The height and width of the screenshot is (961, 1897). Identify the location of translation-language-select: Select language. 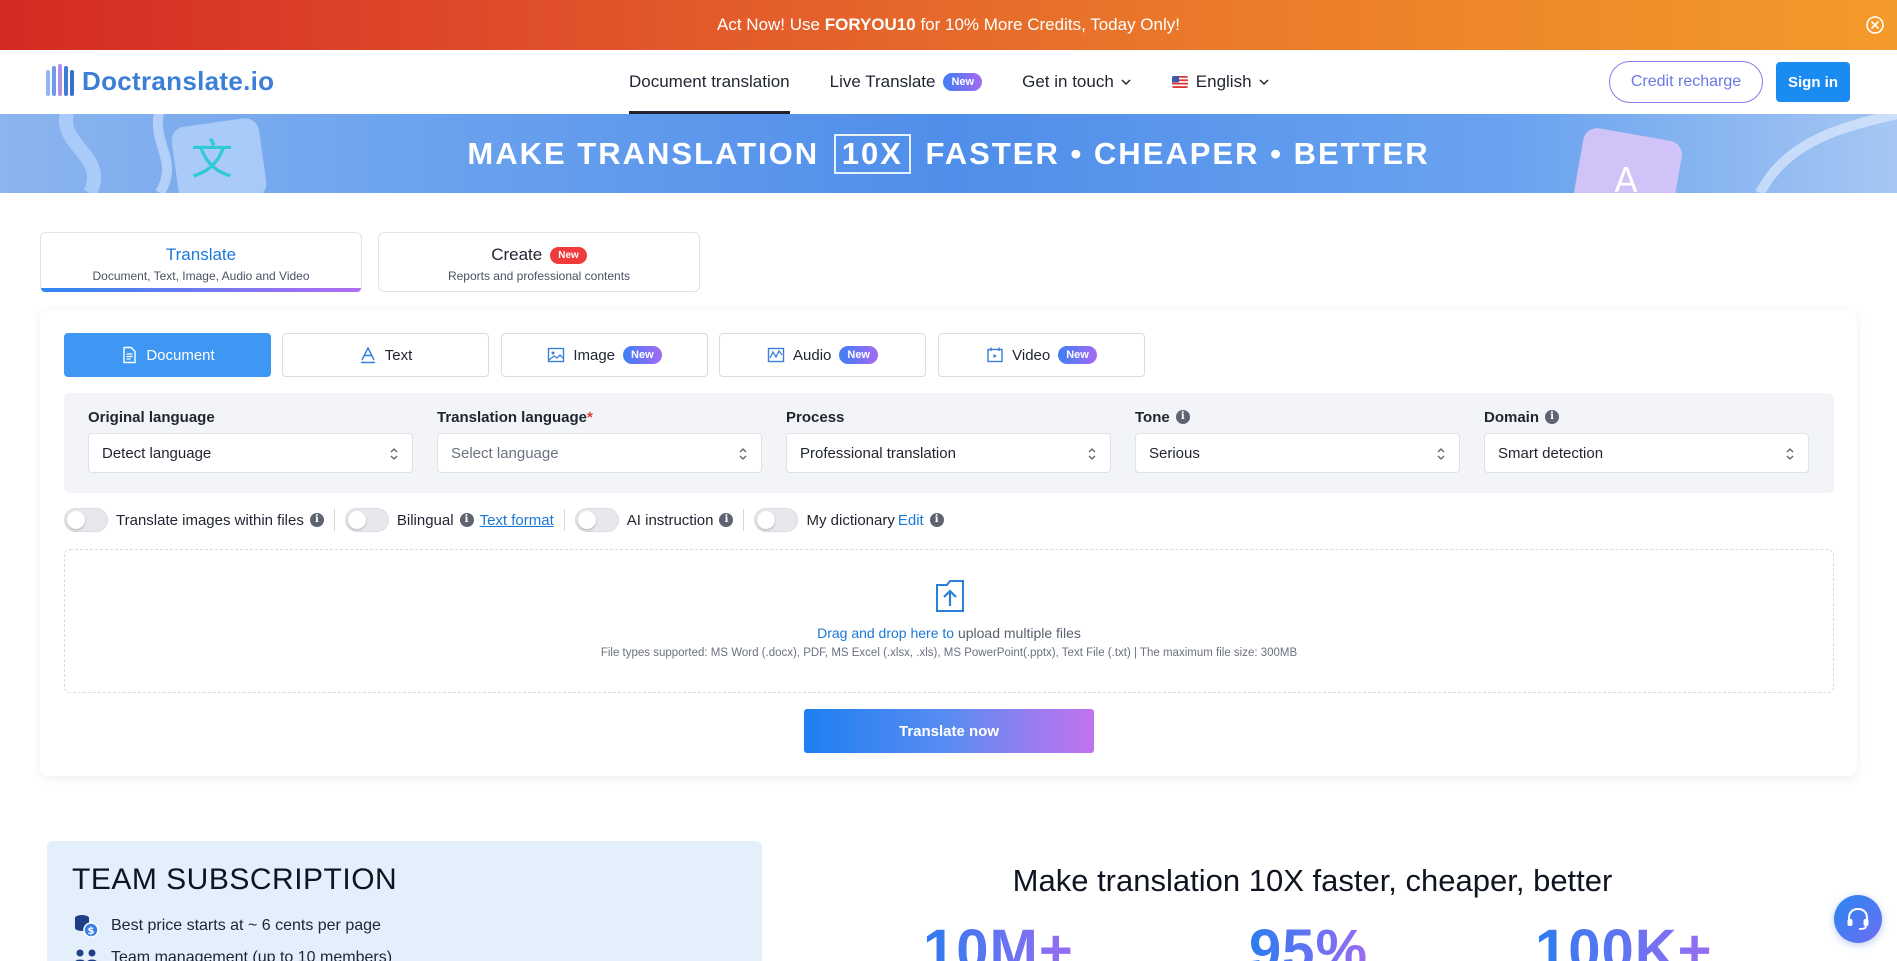
(599, 453).